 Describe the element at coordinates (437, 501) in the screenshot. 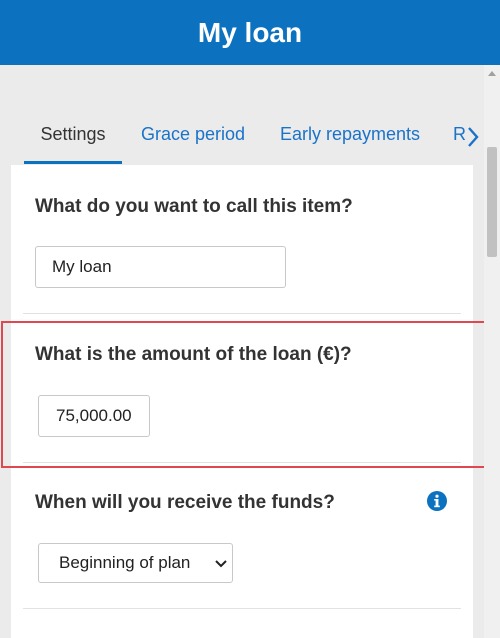

I see `info-icon` at that location.